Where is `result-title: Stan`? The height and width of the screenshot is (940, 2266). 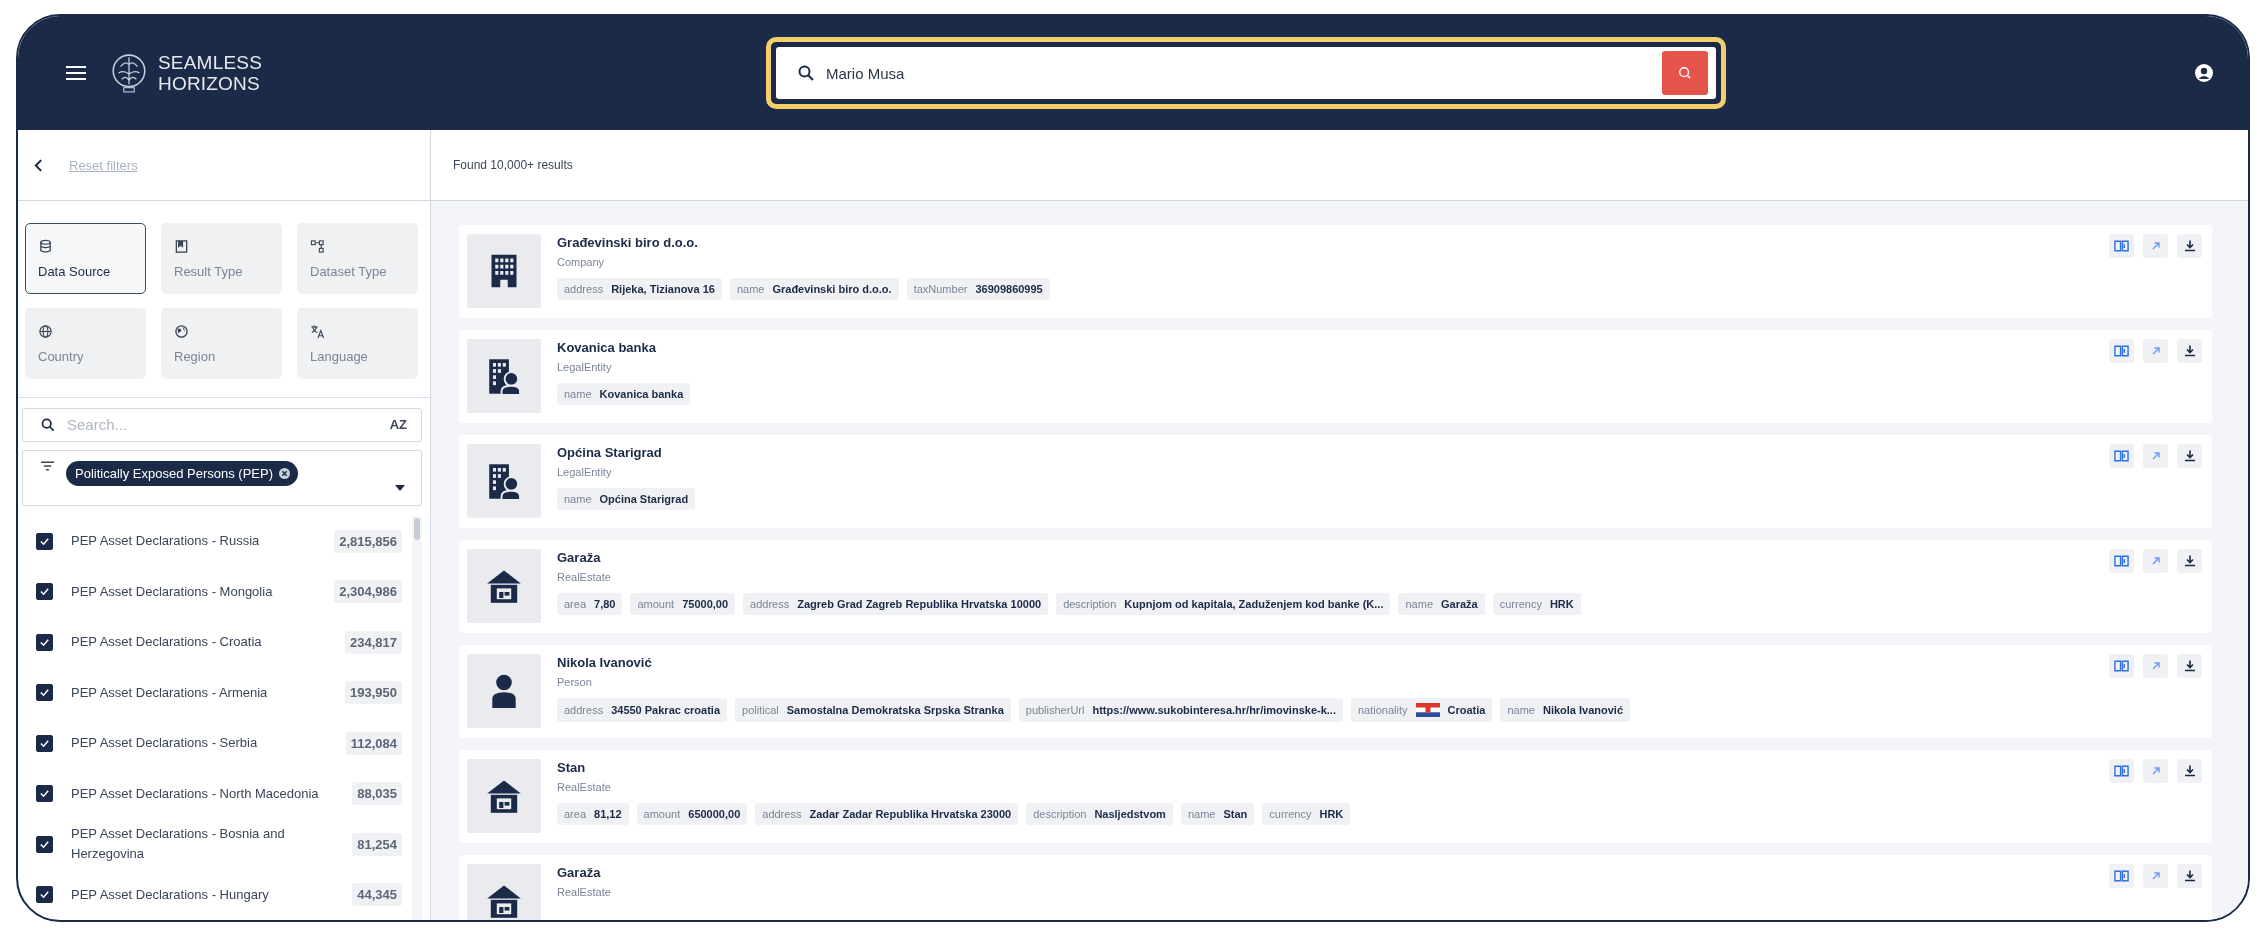 result-title: Stan is located at coordinates (1325, 767).